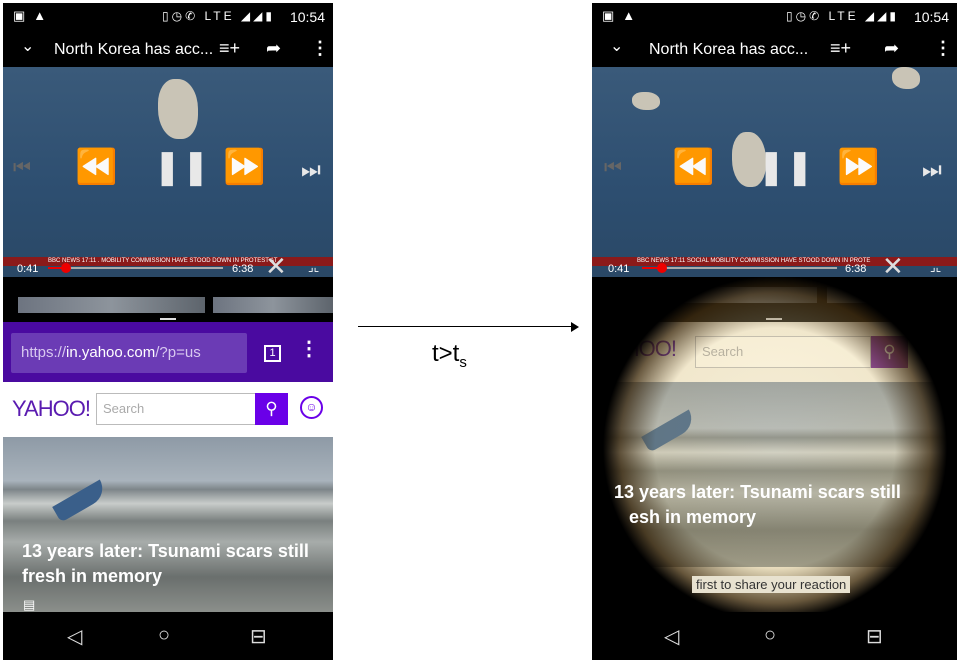  Describe the element at coordinates (80, 501) in the screenshot. I see `boat` at that location.